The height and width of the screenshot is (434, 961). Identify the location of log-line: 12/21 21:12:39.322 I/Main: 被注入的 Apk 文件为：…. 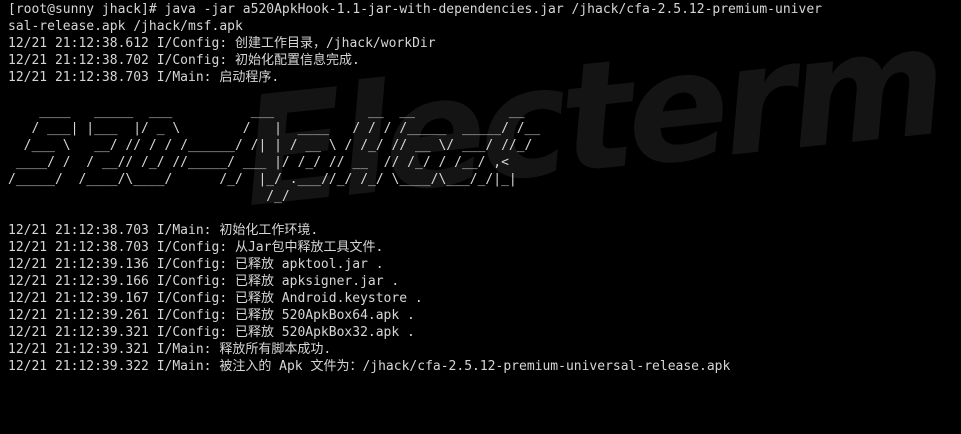
(369, 366).